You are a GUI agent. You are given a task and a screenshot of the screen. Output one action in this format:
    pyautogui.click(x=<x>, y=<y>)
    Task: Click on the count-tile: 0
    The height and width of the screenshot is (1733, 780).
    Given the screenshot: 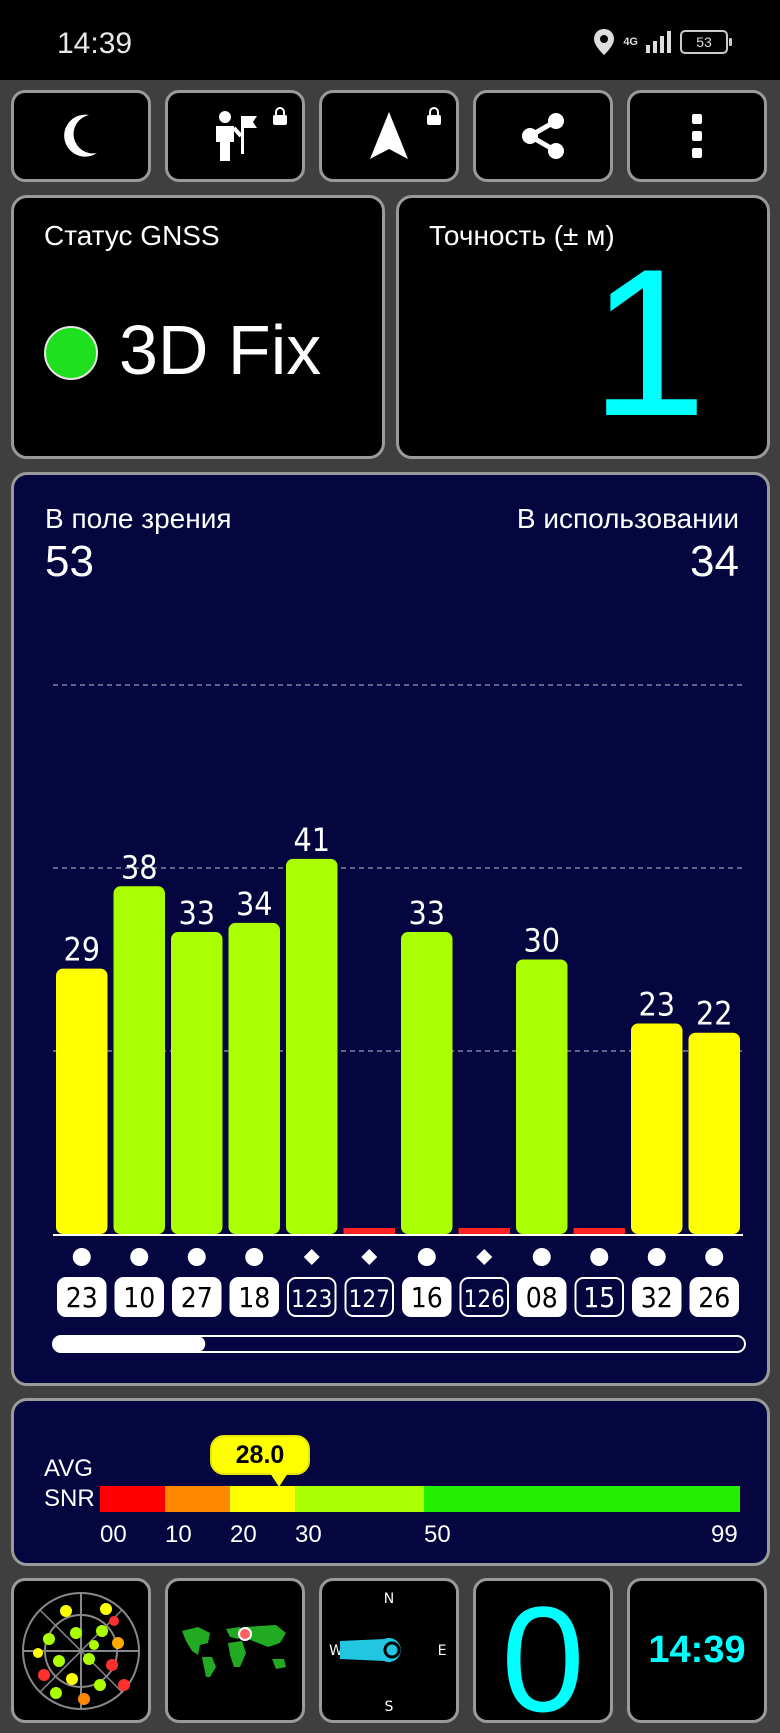 What is the action you would take?
    pyautogui.click(x=543, y=1650)
    